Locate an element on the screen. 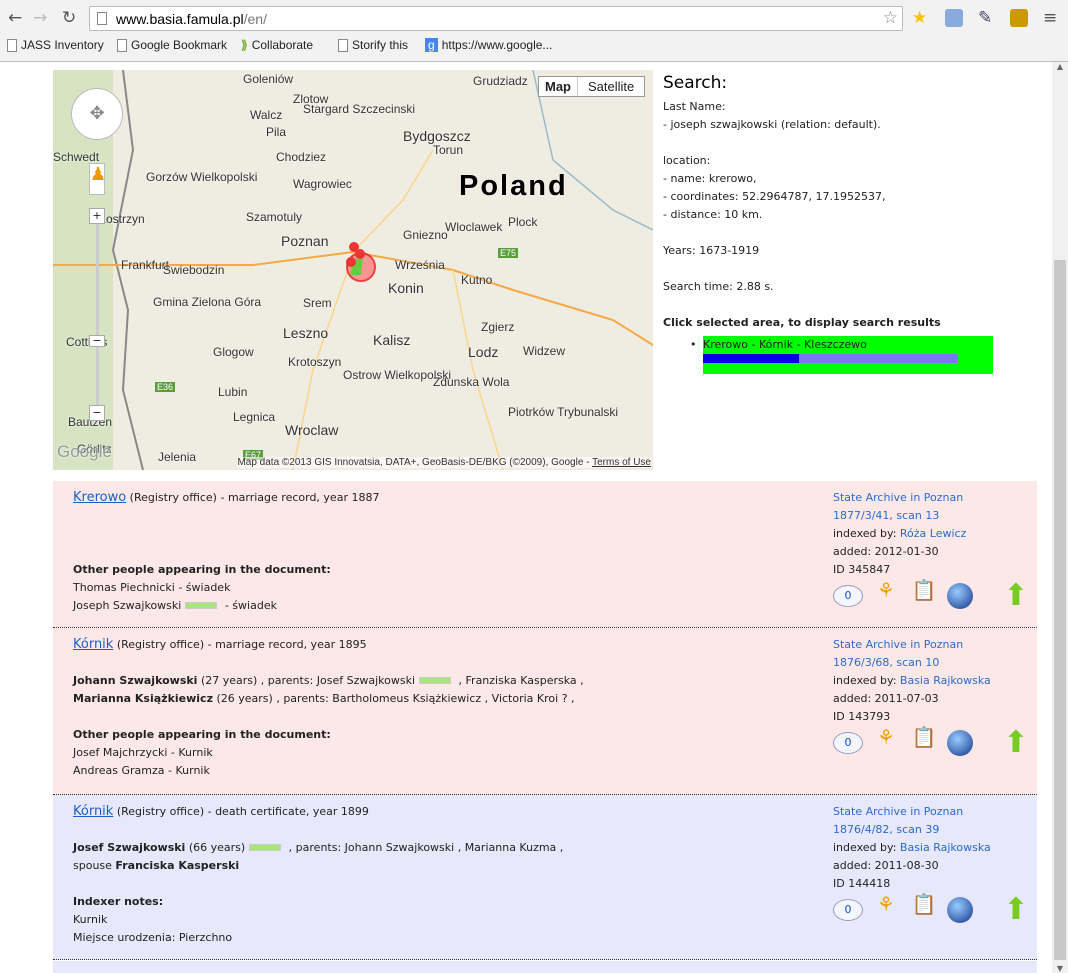 The height and width of the screenshot is (973, 1068). scrollbar-thumb is located at coordinates (1060, 610).